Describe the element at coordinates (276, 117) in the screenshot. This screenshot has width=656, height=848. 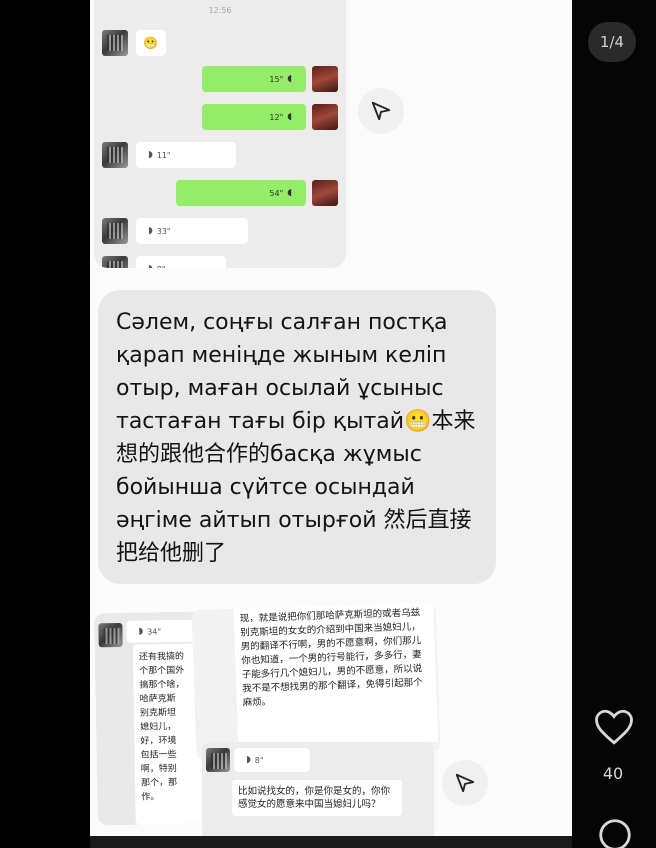
I see `voice-duration: 12"` at that location.